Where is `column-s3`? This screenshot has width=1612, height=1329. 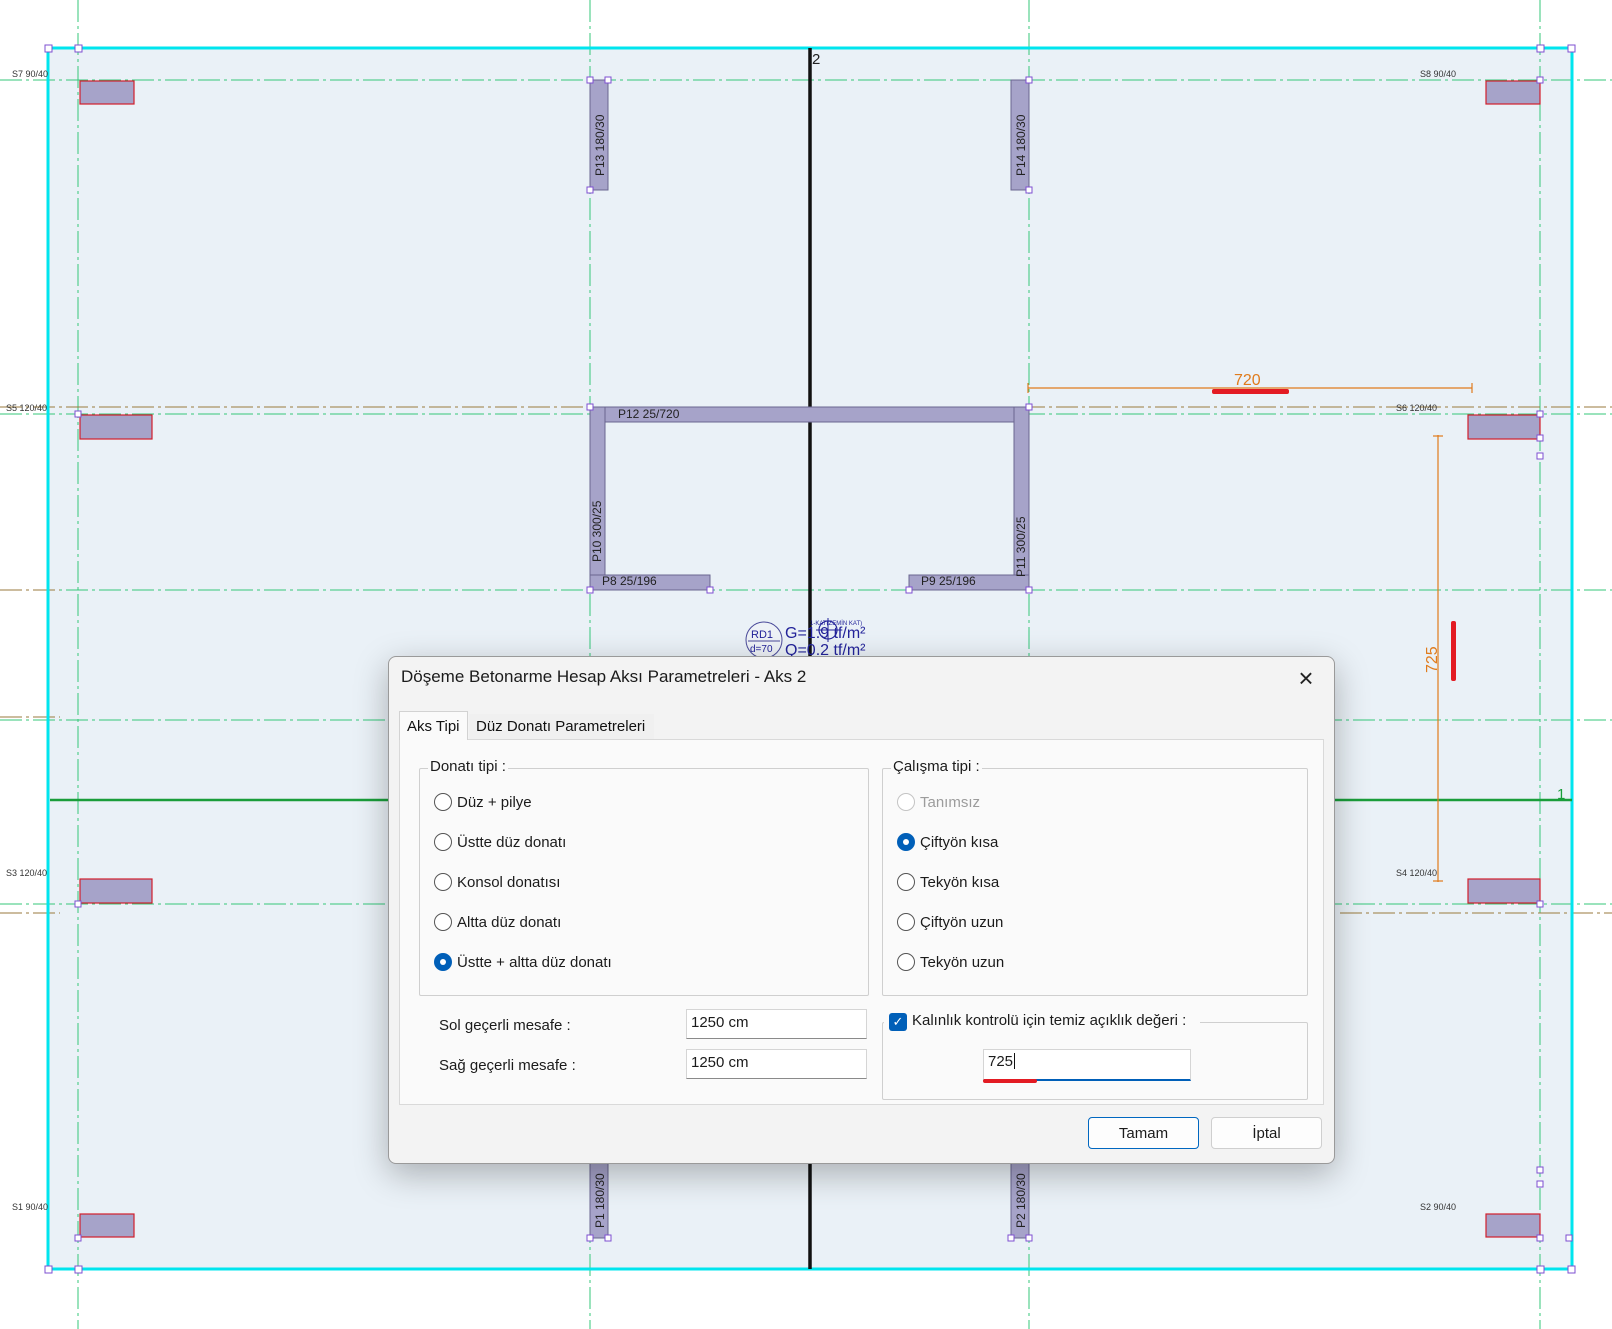 column-s3 is located at coordinates (116, 891).